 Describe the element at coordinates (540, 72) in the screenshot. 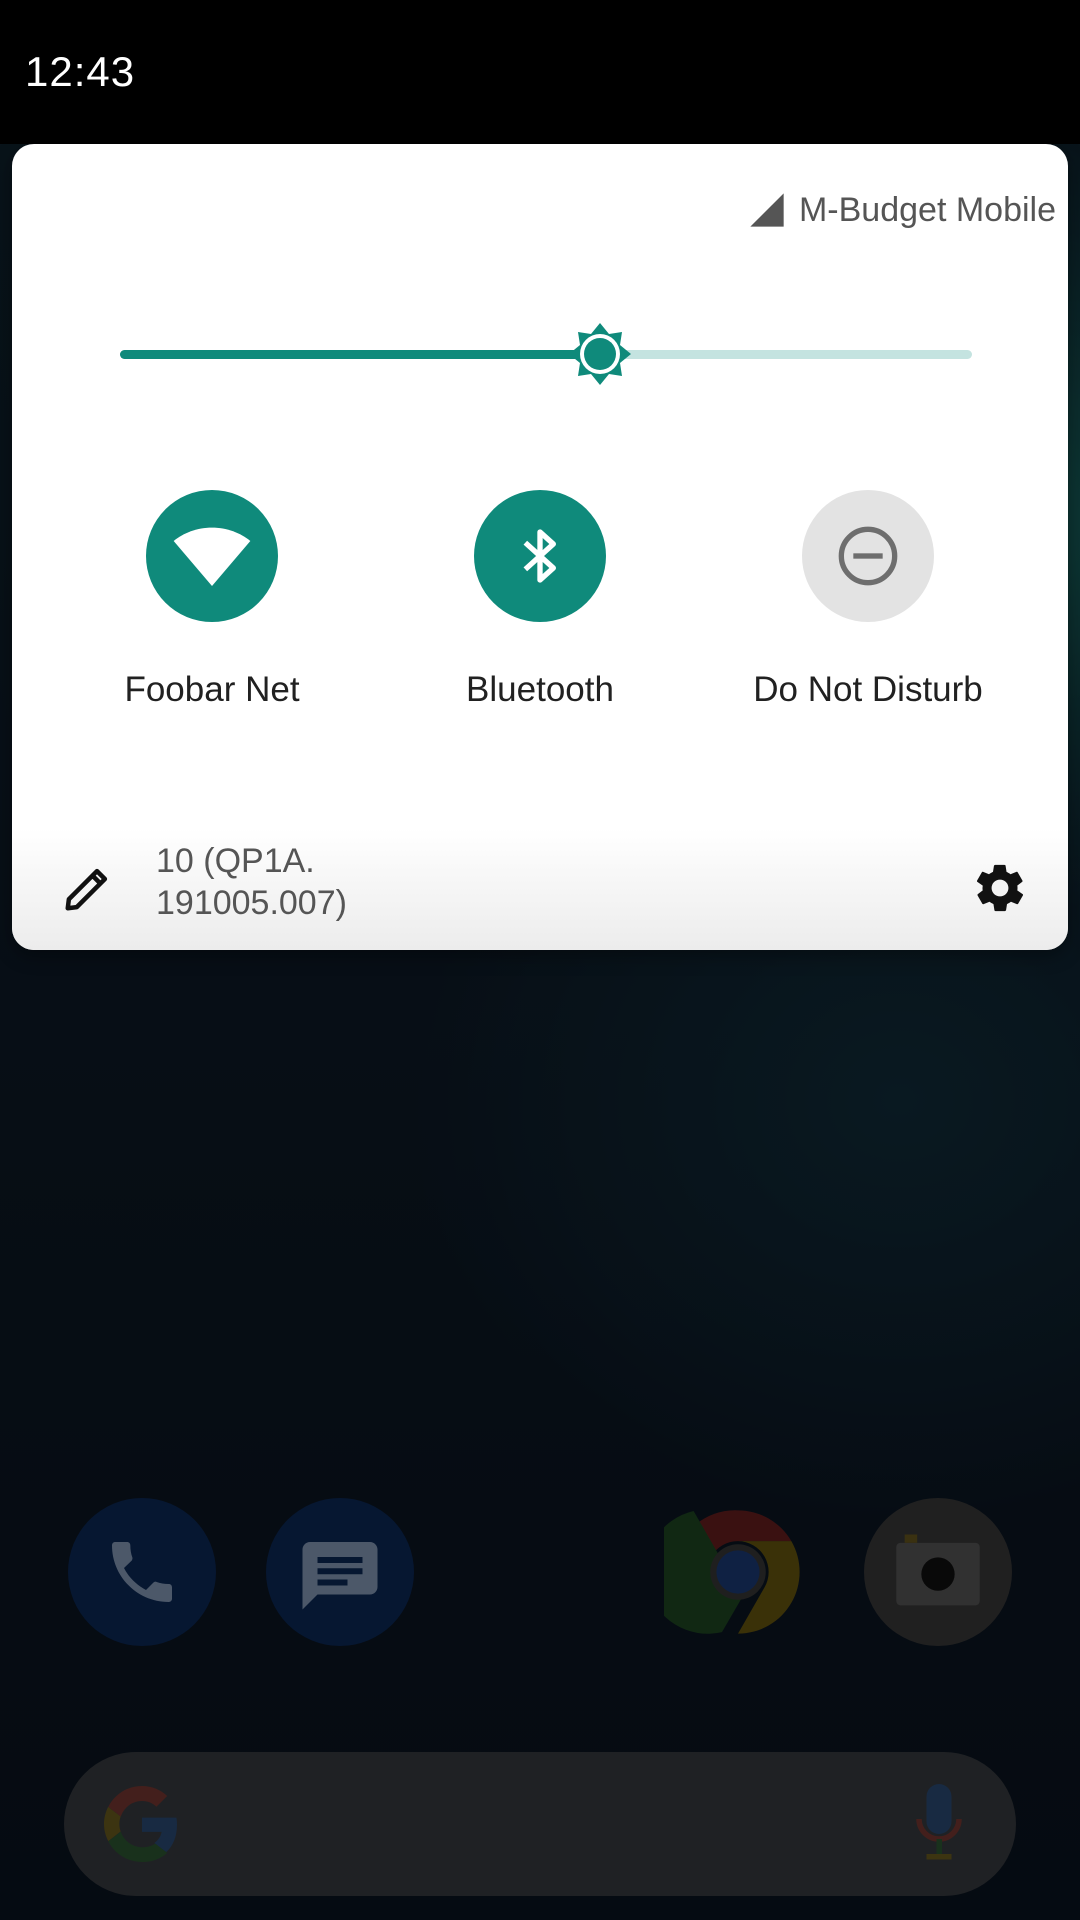

I see `status-bar: 12:43` at that location.